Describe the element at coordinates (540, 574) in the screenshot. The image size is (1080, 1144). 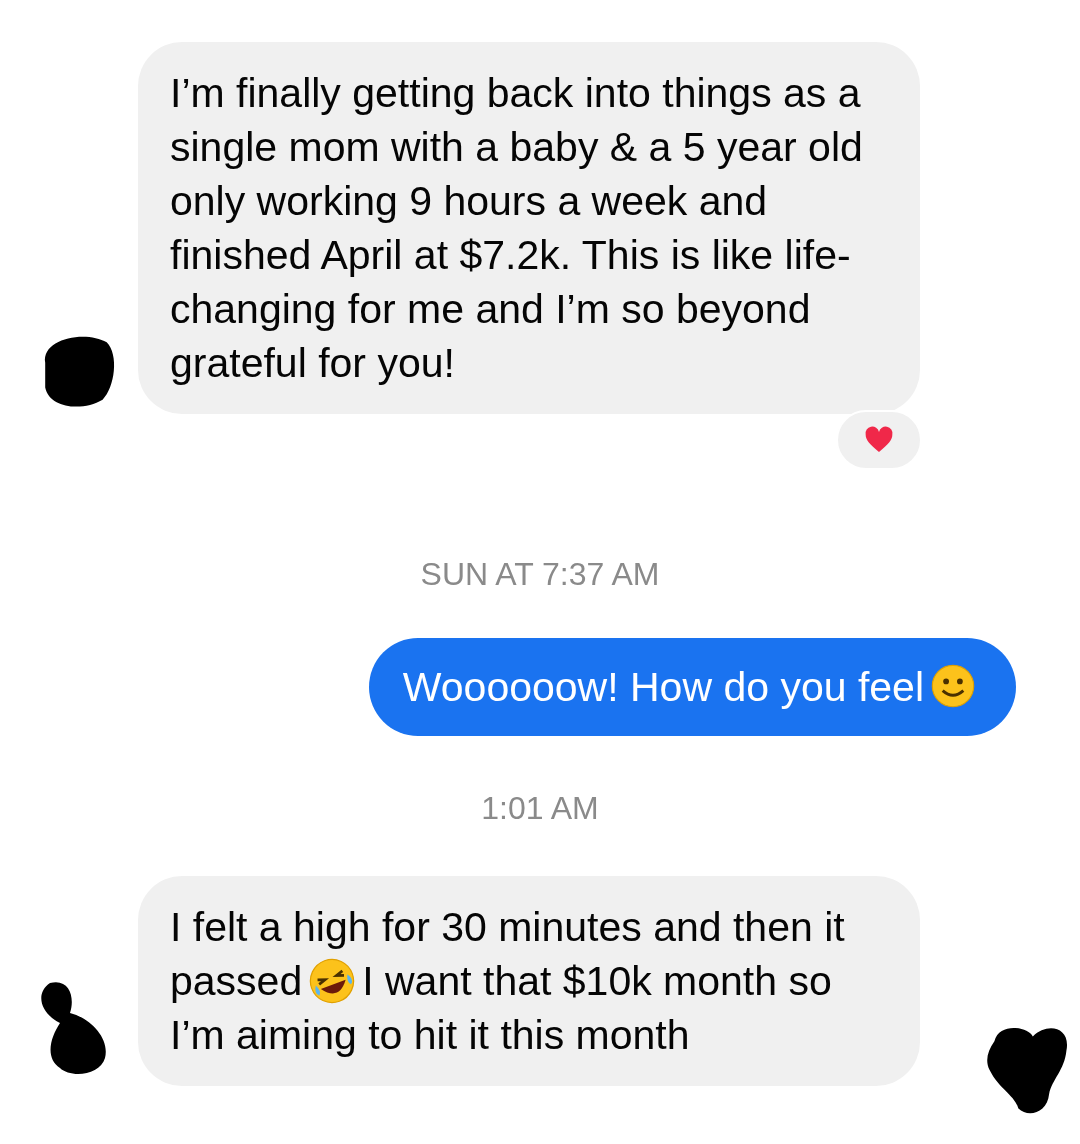
I see `timestamp: SUN AT 7:37 AM` at that location.